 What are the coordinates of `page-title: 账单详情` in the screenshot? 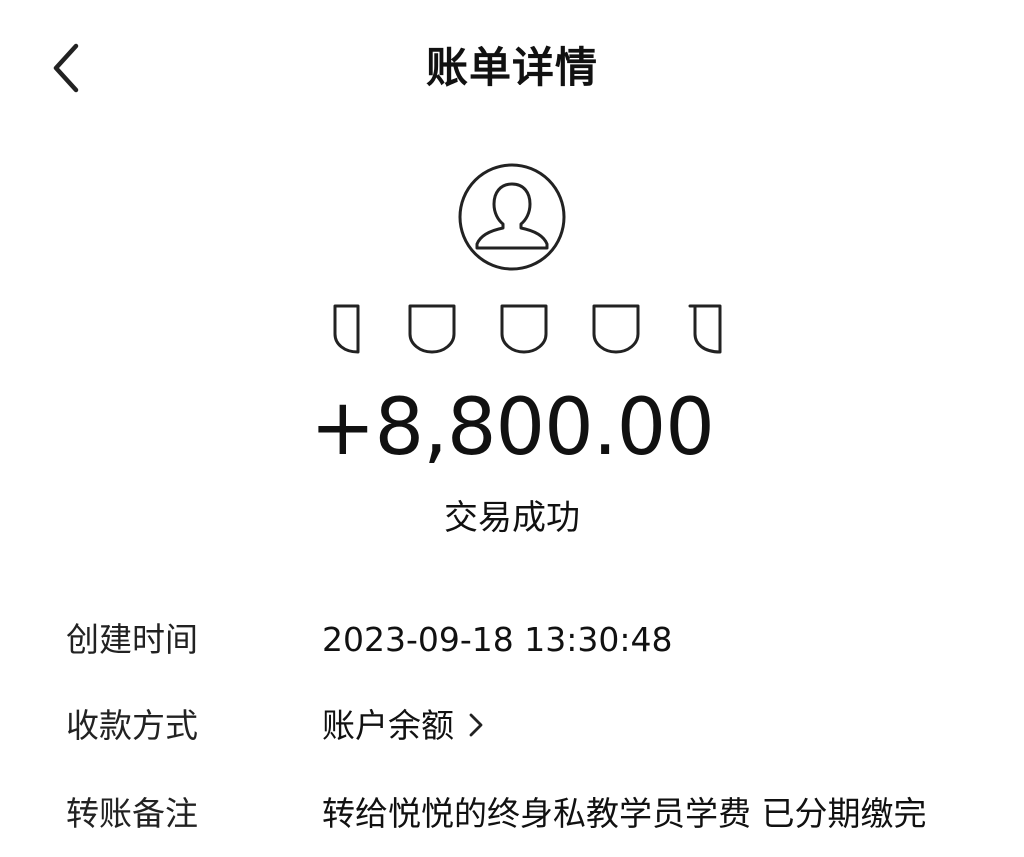 It's located at (511, 67).